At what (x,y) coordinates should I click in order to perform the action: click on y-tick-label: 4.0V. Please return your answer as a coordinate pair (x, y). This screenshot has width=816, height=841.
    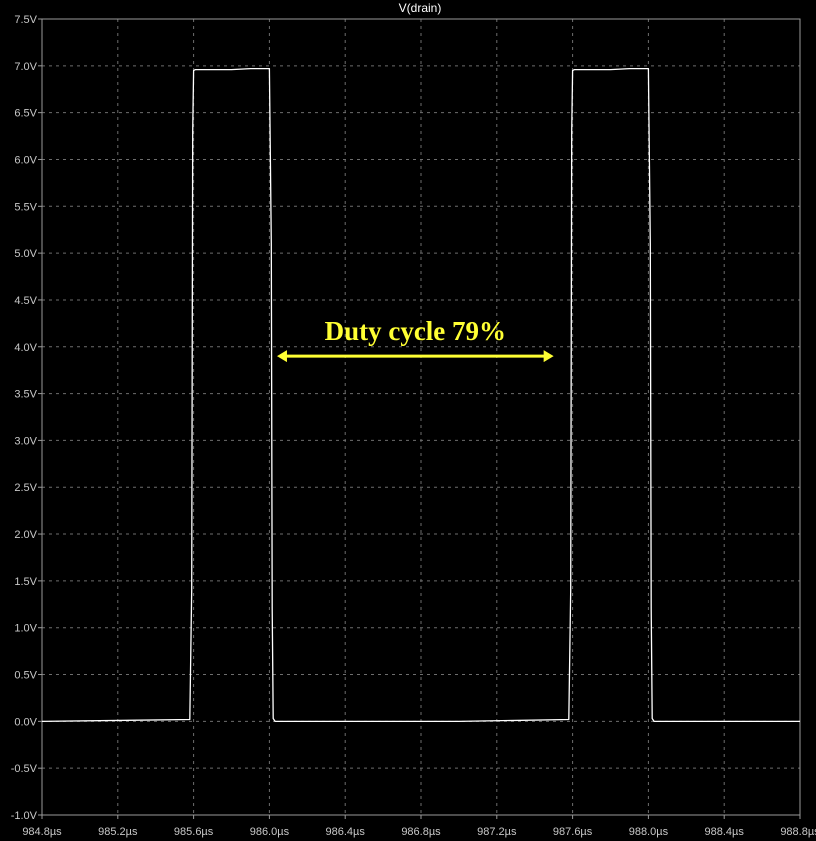
    Looking at the image, I should click on (25, 348).